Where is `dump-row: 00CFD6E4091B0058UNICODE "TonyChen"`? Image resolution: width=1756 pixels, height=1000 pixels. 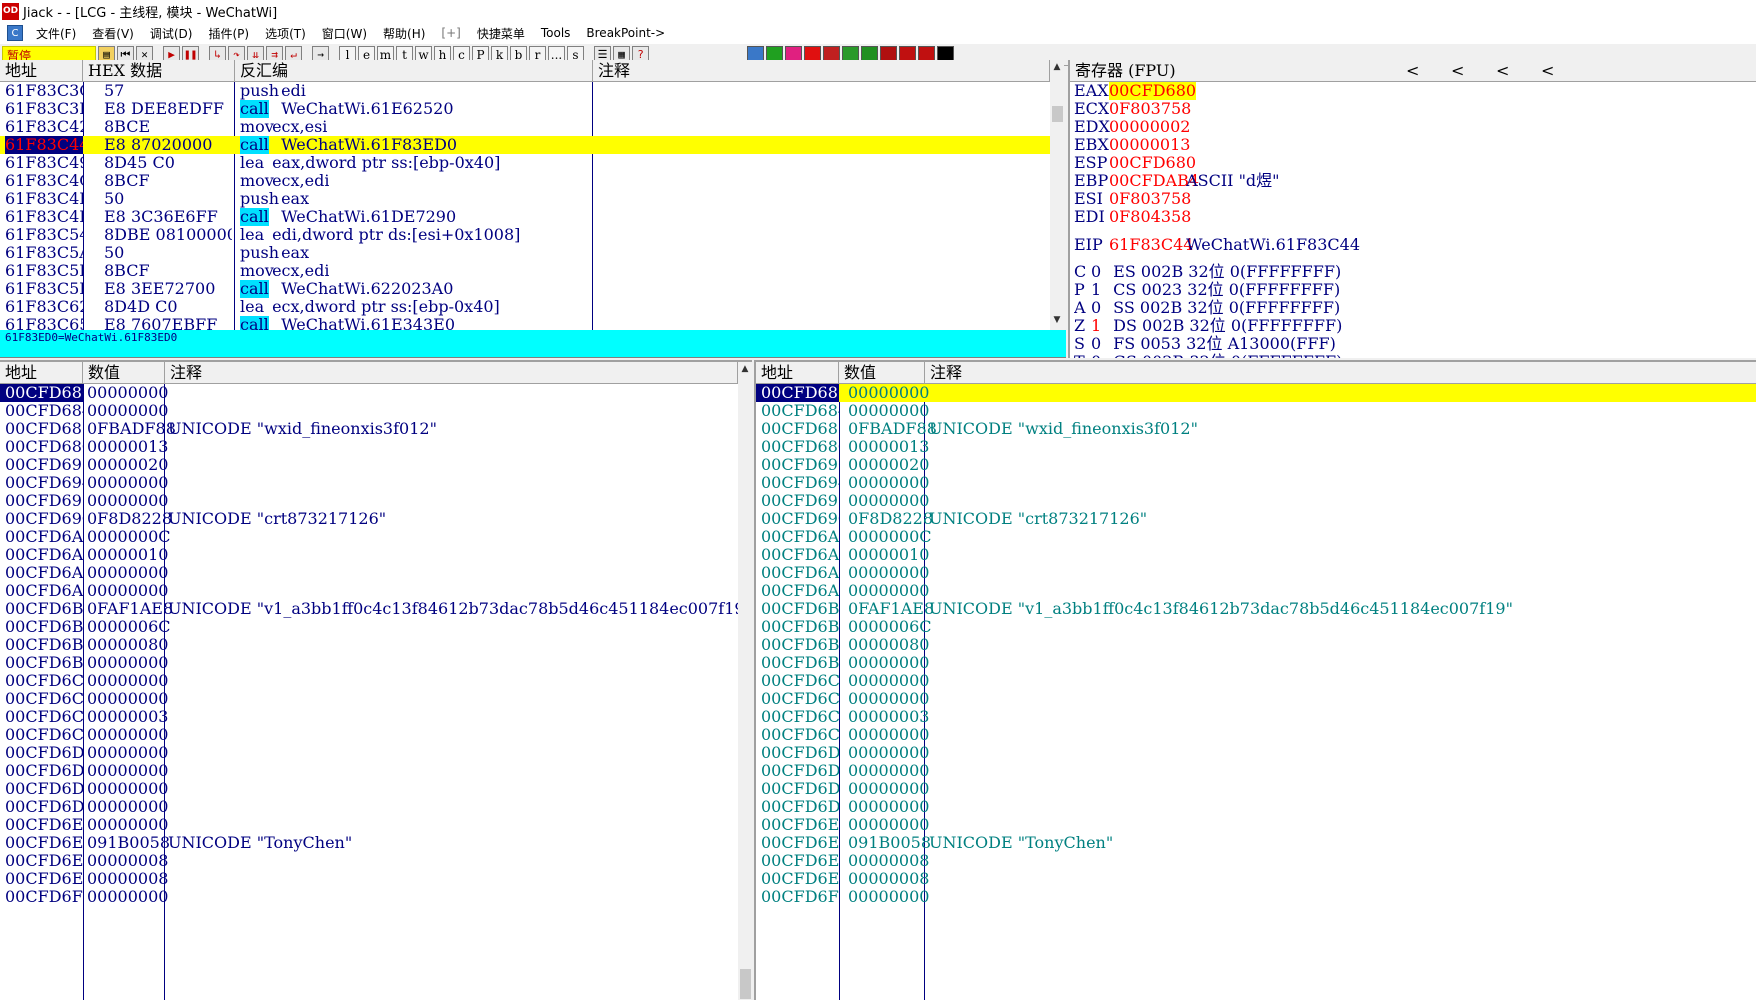 dump-row: 00CFD6E4091B0058UNICODE "TonyChen" is located at coordinates (369, 843).